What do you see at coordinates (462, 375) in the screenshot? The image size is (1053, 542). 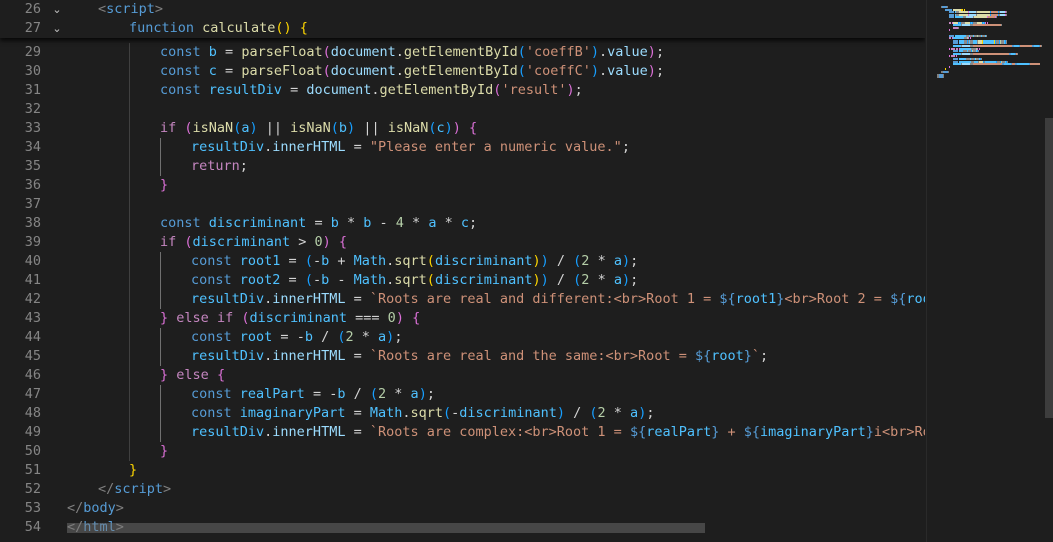 I see `code-line: 46} else {` at bounding box center [462, 375].